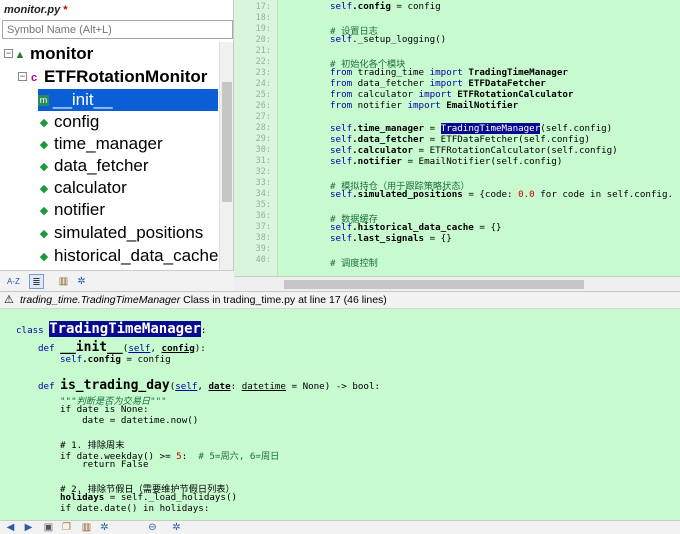  What do you see at coordinates (415, 6) in the screenshot?
I see `code-text: = config` at bounding box center [415, 6].